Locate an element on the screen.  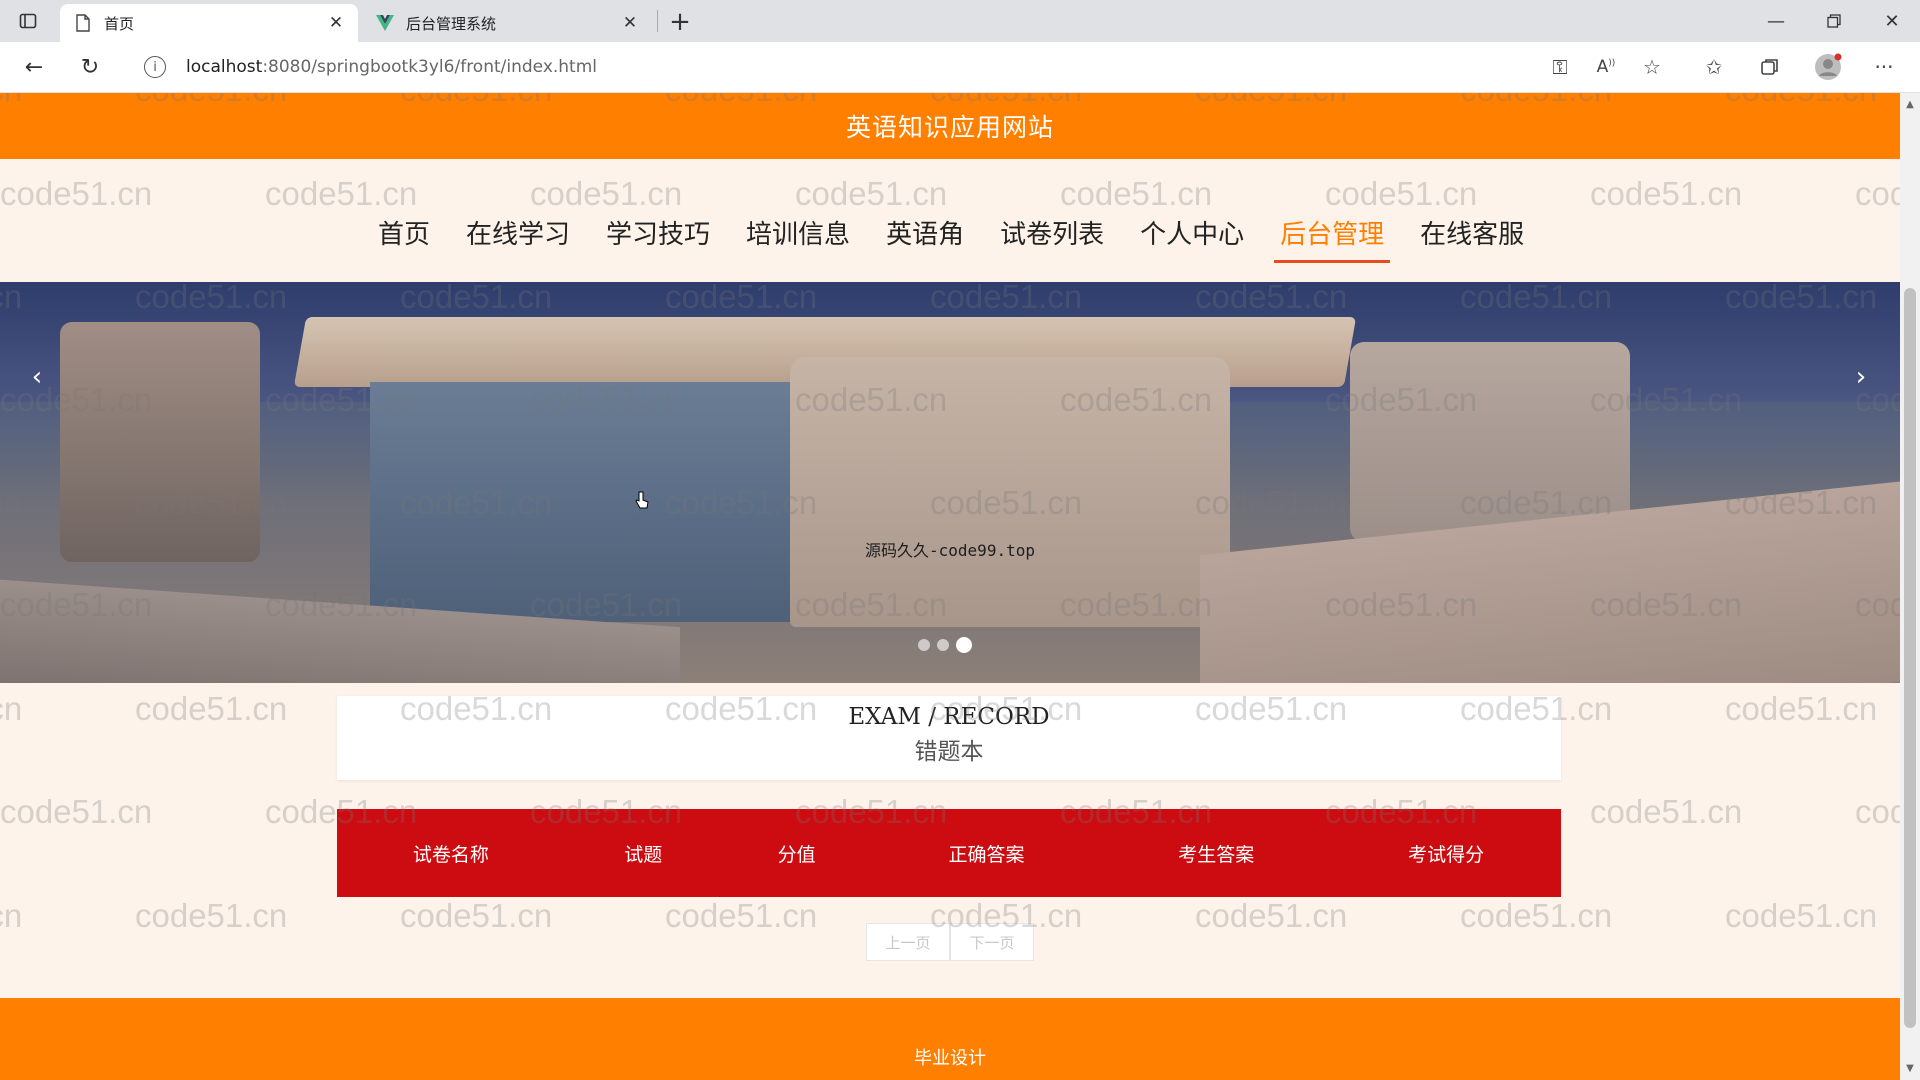
favorites-icon: ✩ is located at coordinates (1714, 67).